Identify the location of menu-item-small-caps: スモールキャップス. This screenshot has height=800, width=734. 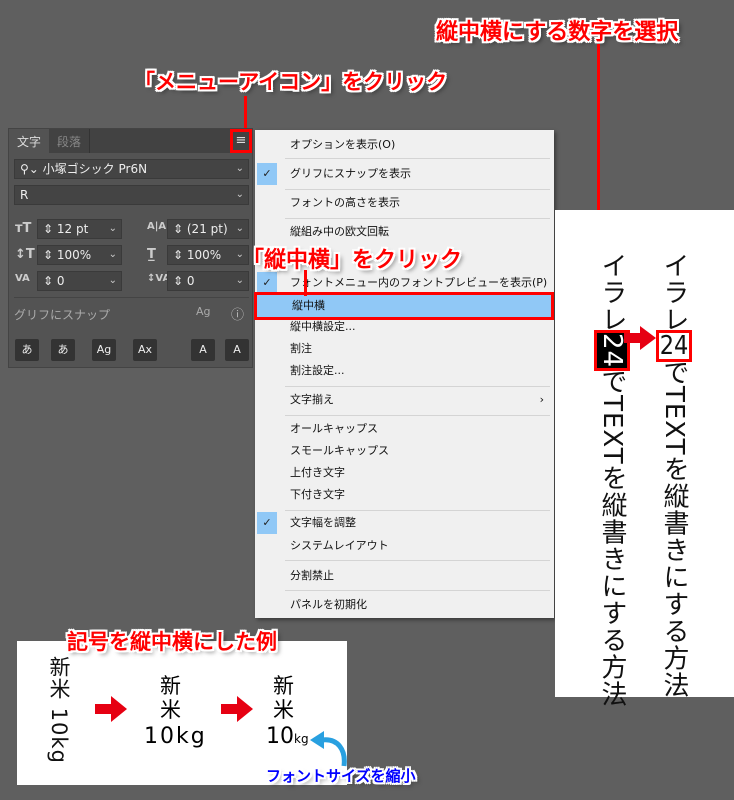
(404, 451).